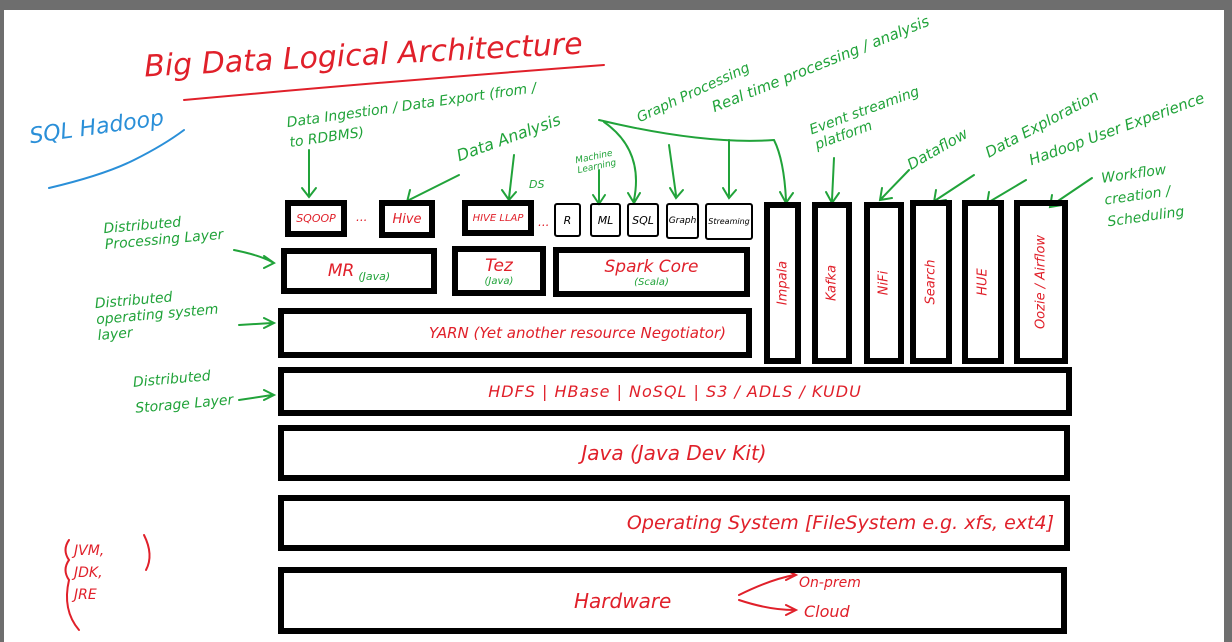 Image resolution: width=1232 pixels, height=642 pixels. I want to click on hive-box: Hive, so click(407, 219).